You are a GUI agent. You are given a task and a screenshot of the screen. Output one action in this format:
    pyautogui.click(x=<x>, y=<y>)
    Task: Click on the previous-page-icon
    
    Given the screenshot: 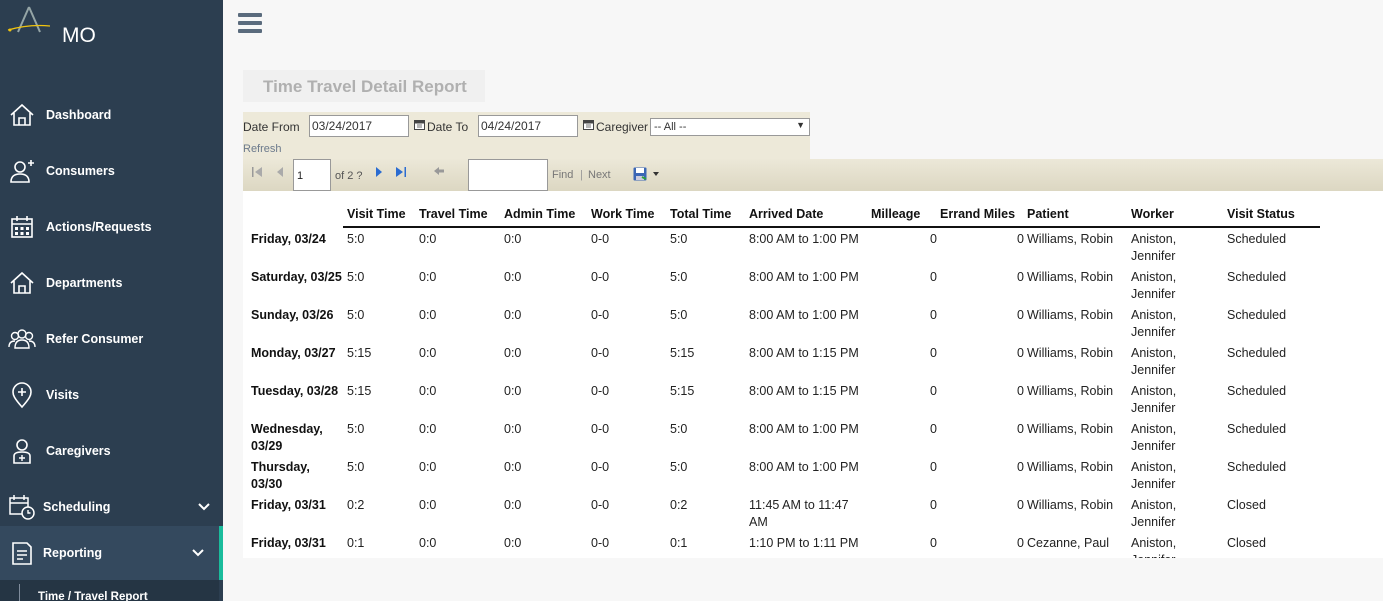 What is the action you would take?
    pyautogui.click(x=280, y=172)
    